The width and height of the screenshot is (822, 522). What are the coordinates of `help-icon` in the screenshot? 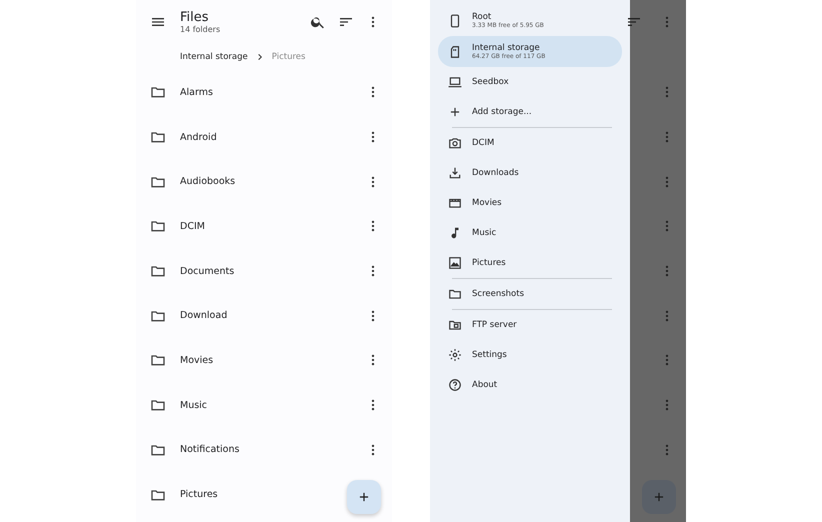 It's located at (455, 385).